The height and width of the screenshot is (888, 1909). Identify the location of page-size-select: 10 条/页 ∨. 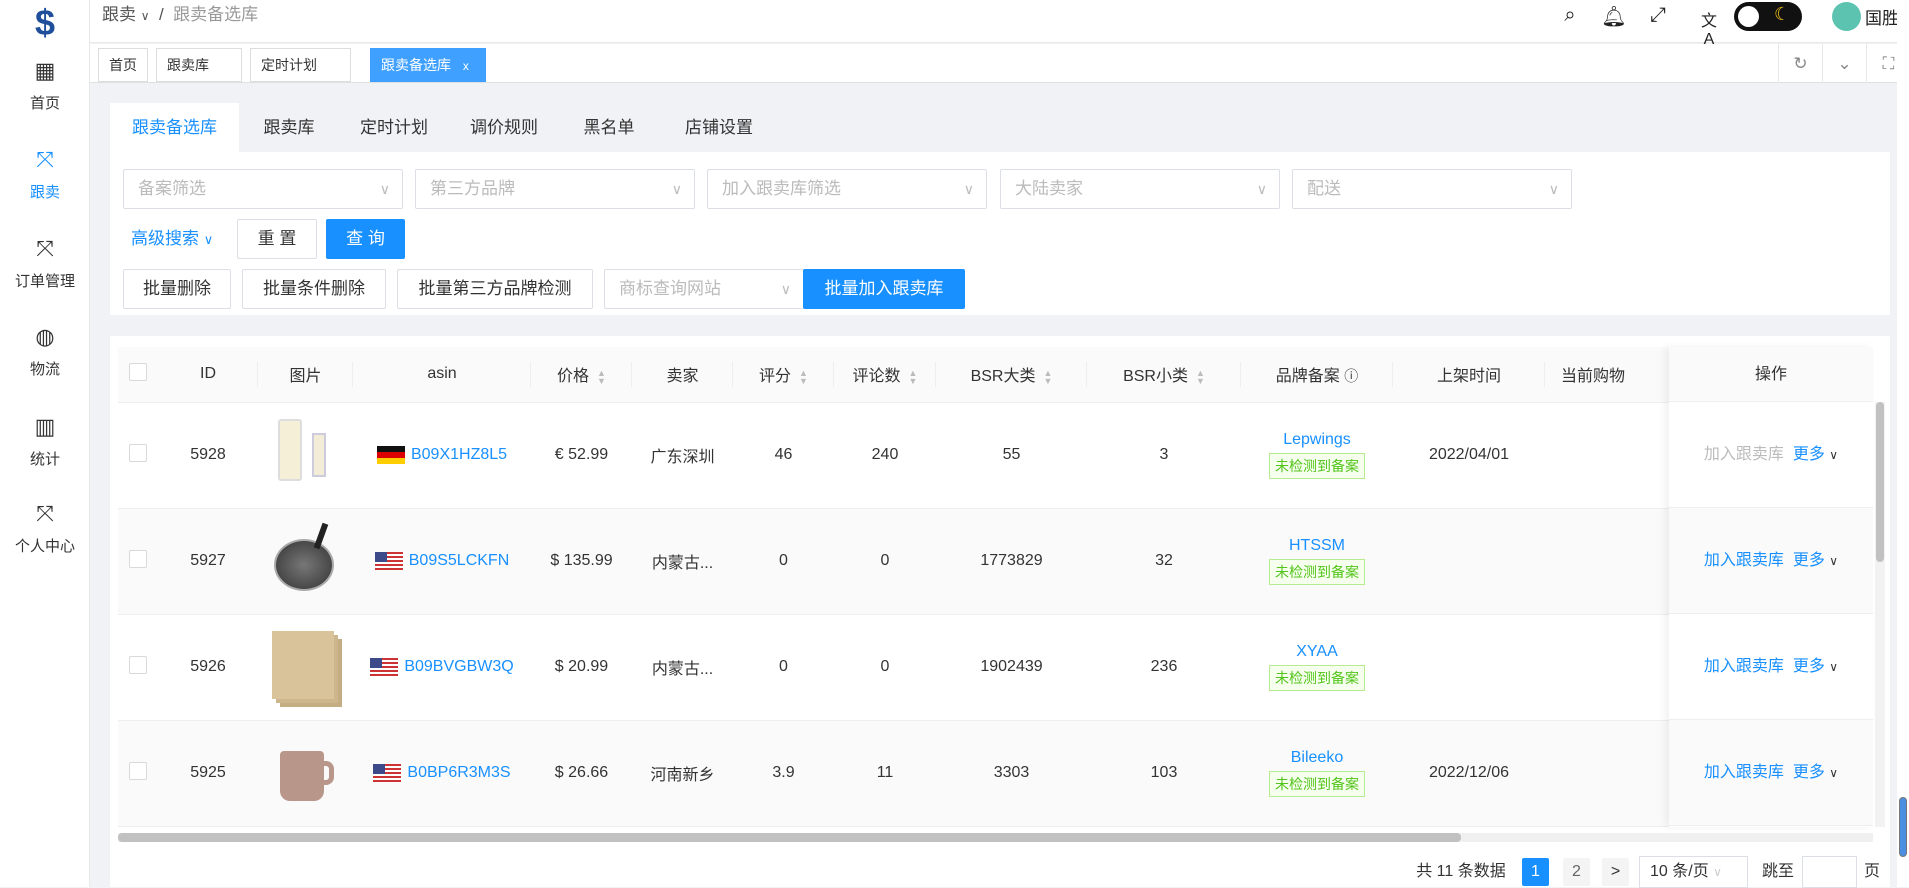
(1693, 872).